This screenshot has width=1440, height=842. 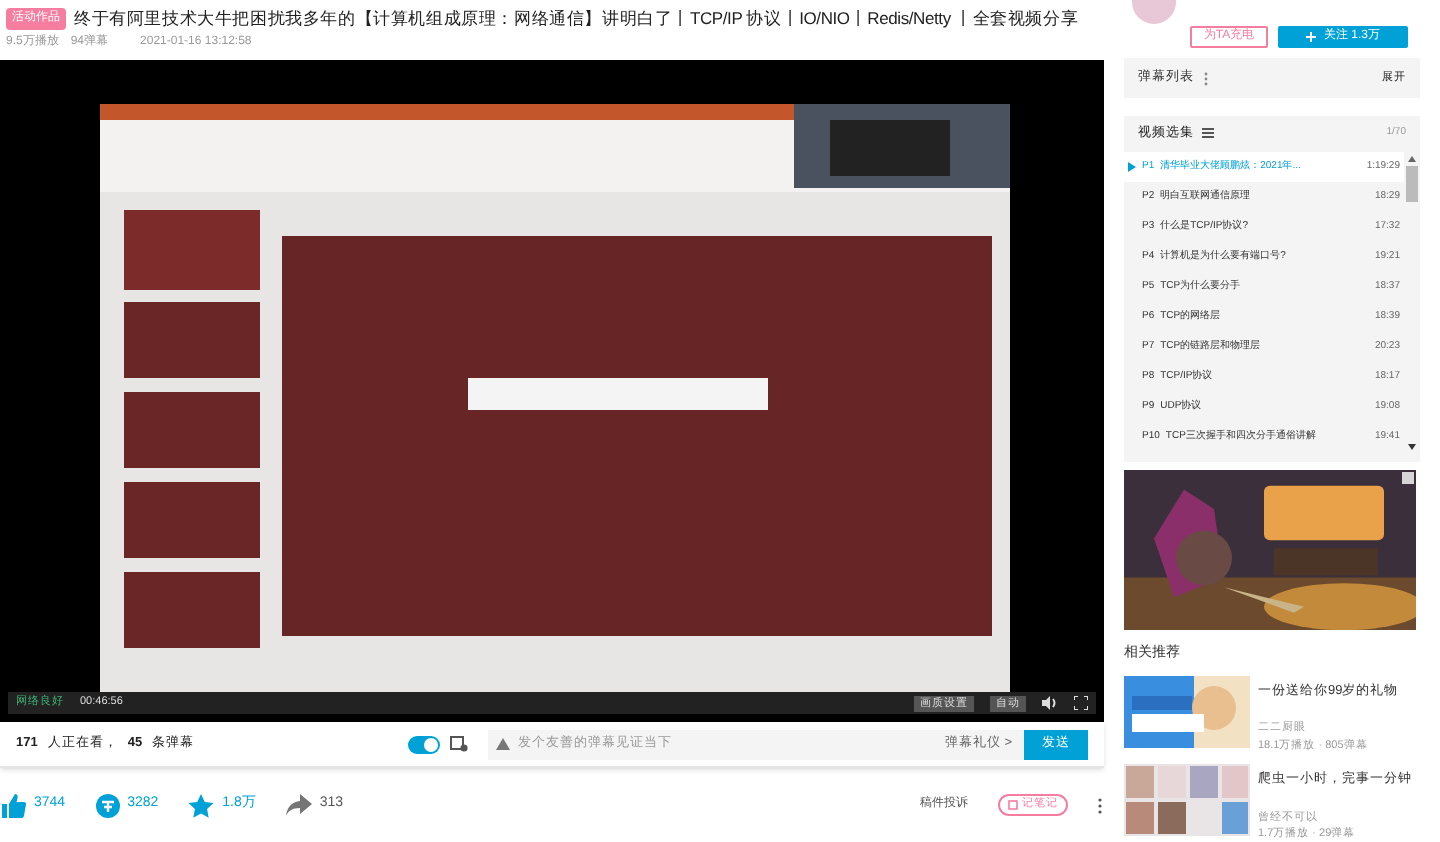 What do you see at coordinates (576, 19) in the screenshot?
I see `video-title: 终于有阿里技术大牛把困扰我多年的【计算机组成原理：网络通信】讲明白了丨TCP/IP 协议丨IO/NIO丨Redis/Netty 丨全套视频分享` at bounding box center [576, 19].